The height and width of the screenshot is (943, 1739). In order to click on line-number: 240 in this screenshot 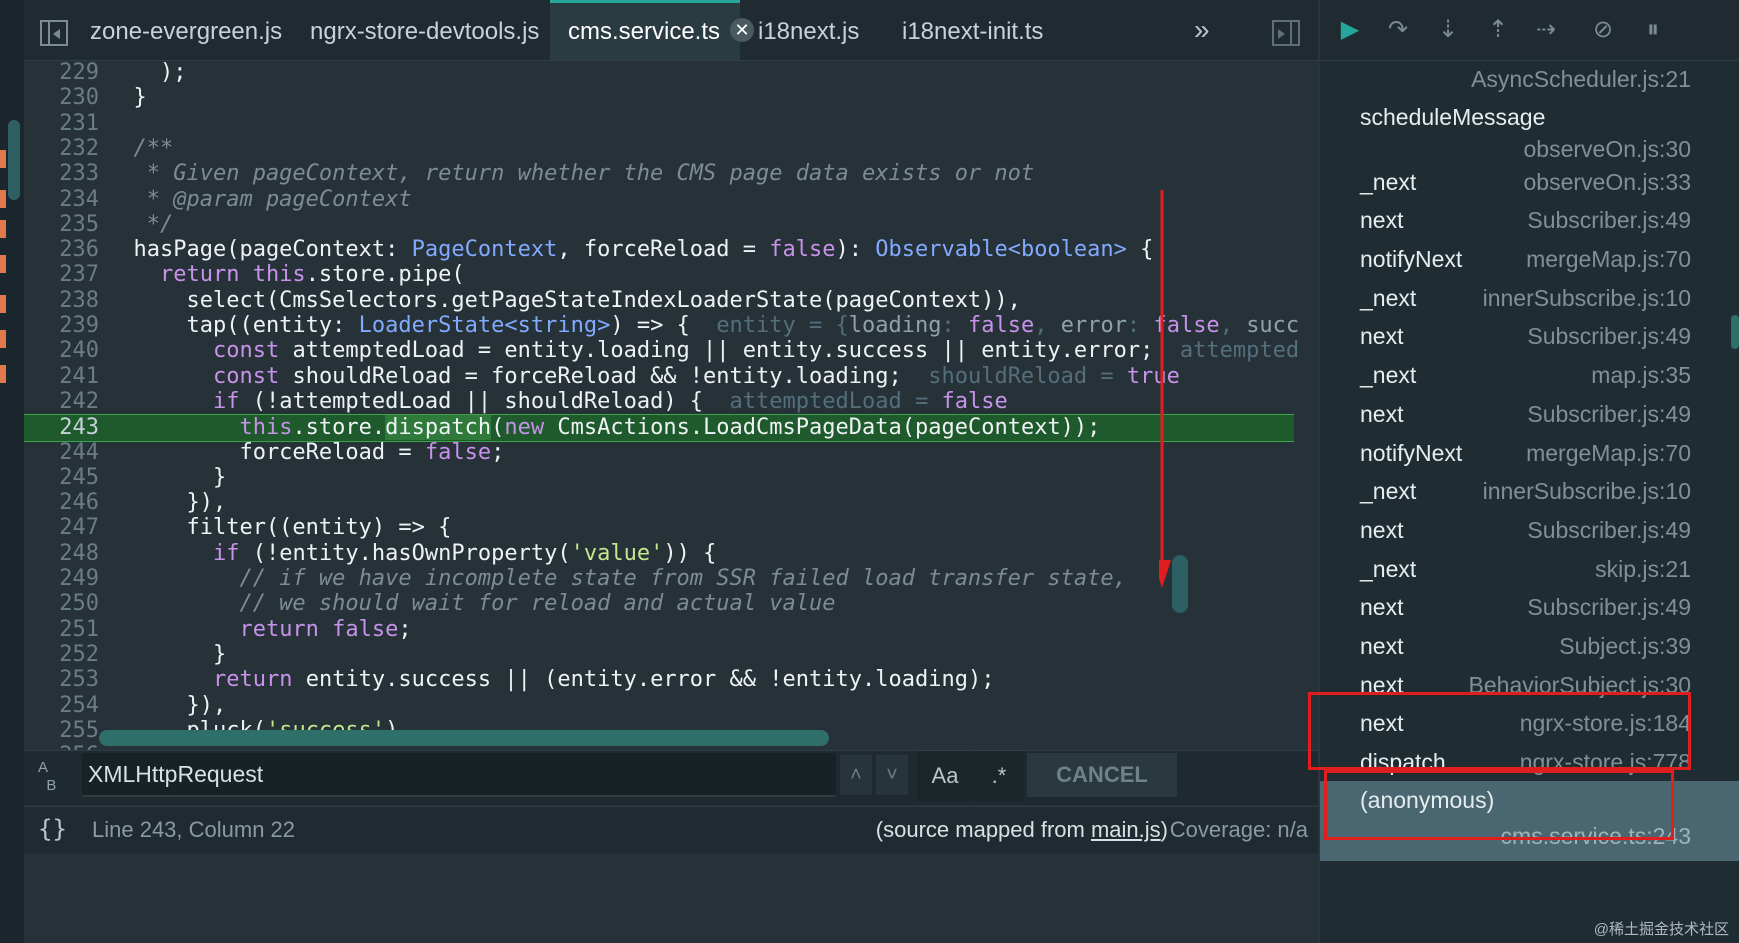, I will do `click(61, 350)`.